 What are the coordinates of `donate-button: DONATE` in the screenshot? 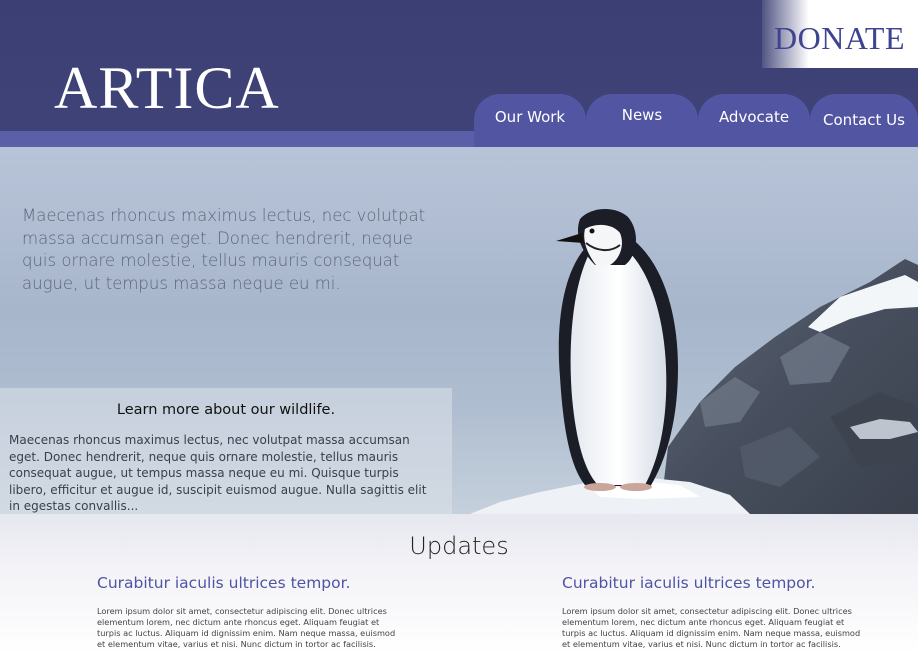 It's located at (840, 34).